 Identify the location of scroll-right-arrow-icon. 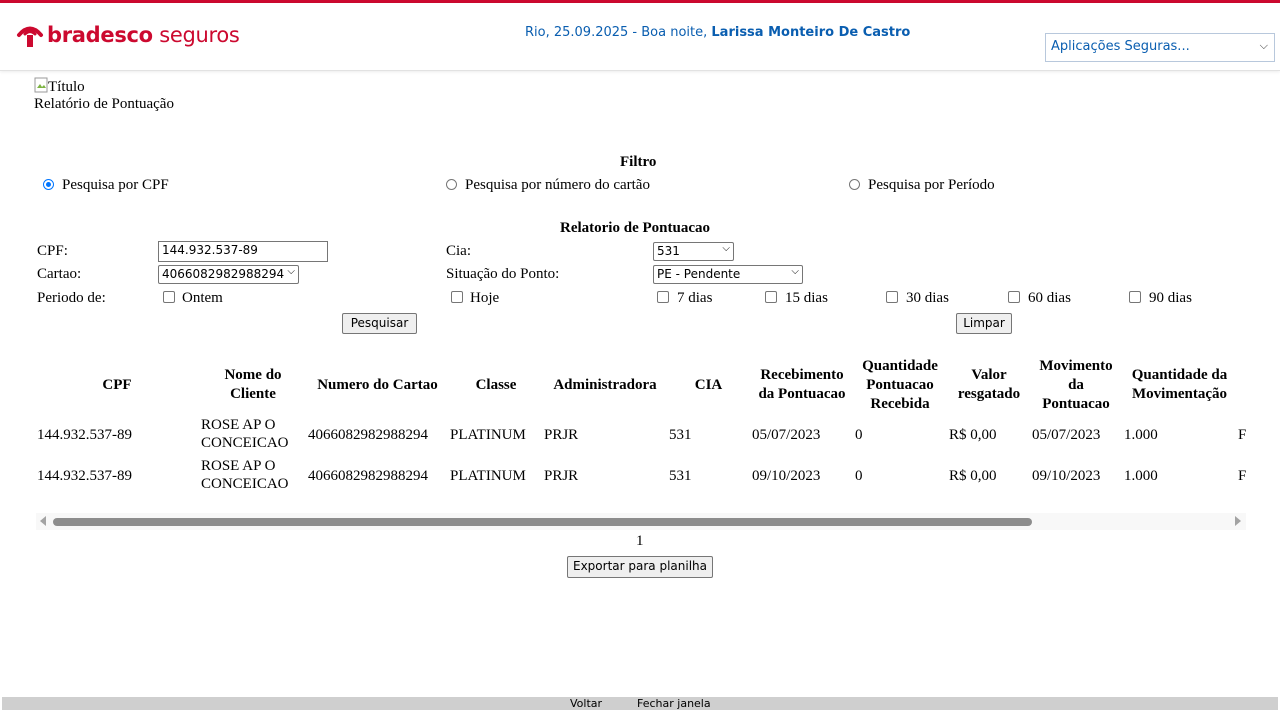
(1238, 521).